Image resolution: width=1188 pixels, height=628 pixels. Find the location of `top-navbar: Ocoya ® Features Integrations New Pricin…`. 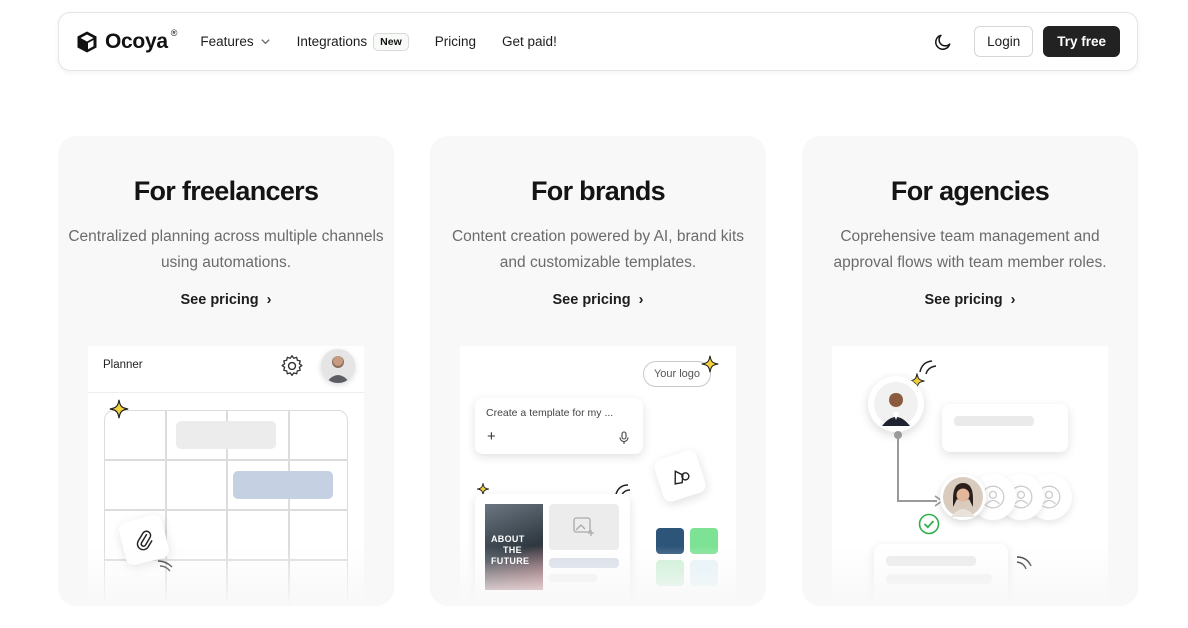

top-navbar: Ocoya ® Features Integrations New Pricin… is located at coordinates (598, 41).